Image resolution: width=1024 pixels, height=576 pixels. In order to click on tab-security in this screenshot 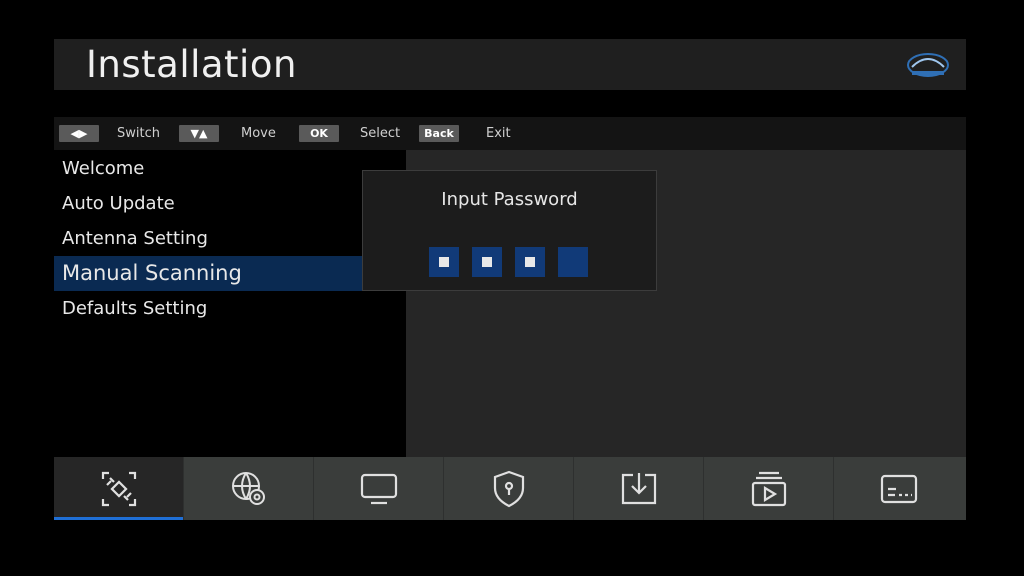, I will do `click(509, 488)`.